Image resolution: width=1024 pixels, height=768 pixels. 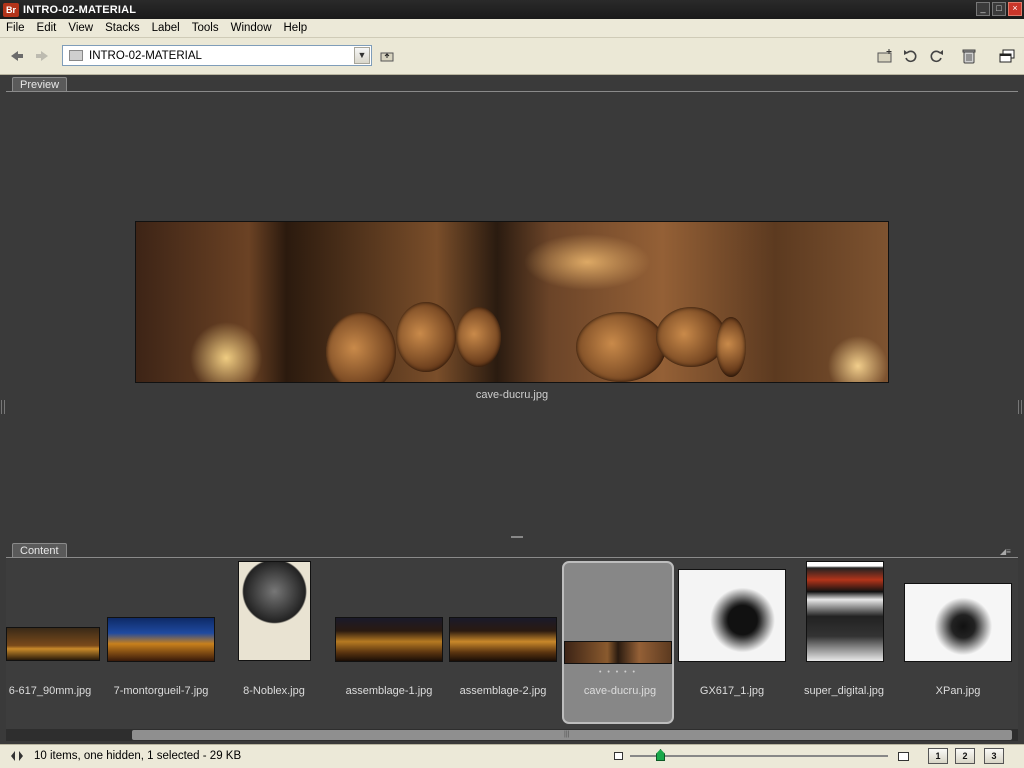 I want to click on thumbnail-item: 7-montorgueil-7.jpg, so click(x=161, y=642).